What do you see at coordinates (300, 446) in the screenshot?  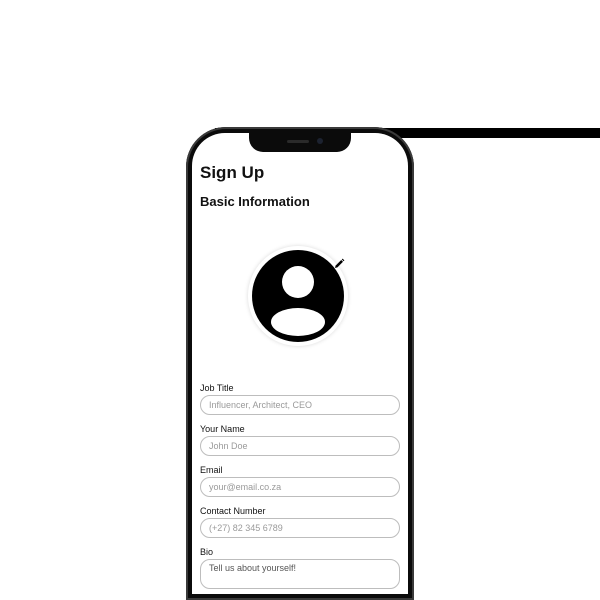 I see `name-input` at bounding box center [300, 446].